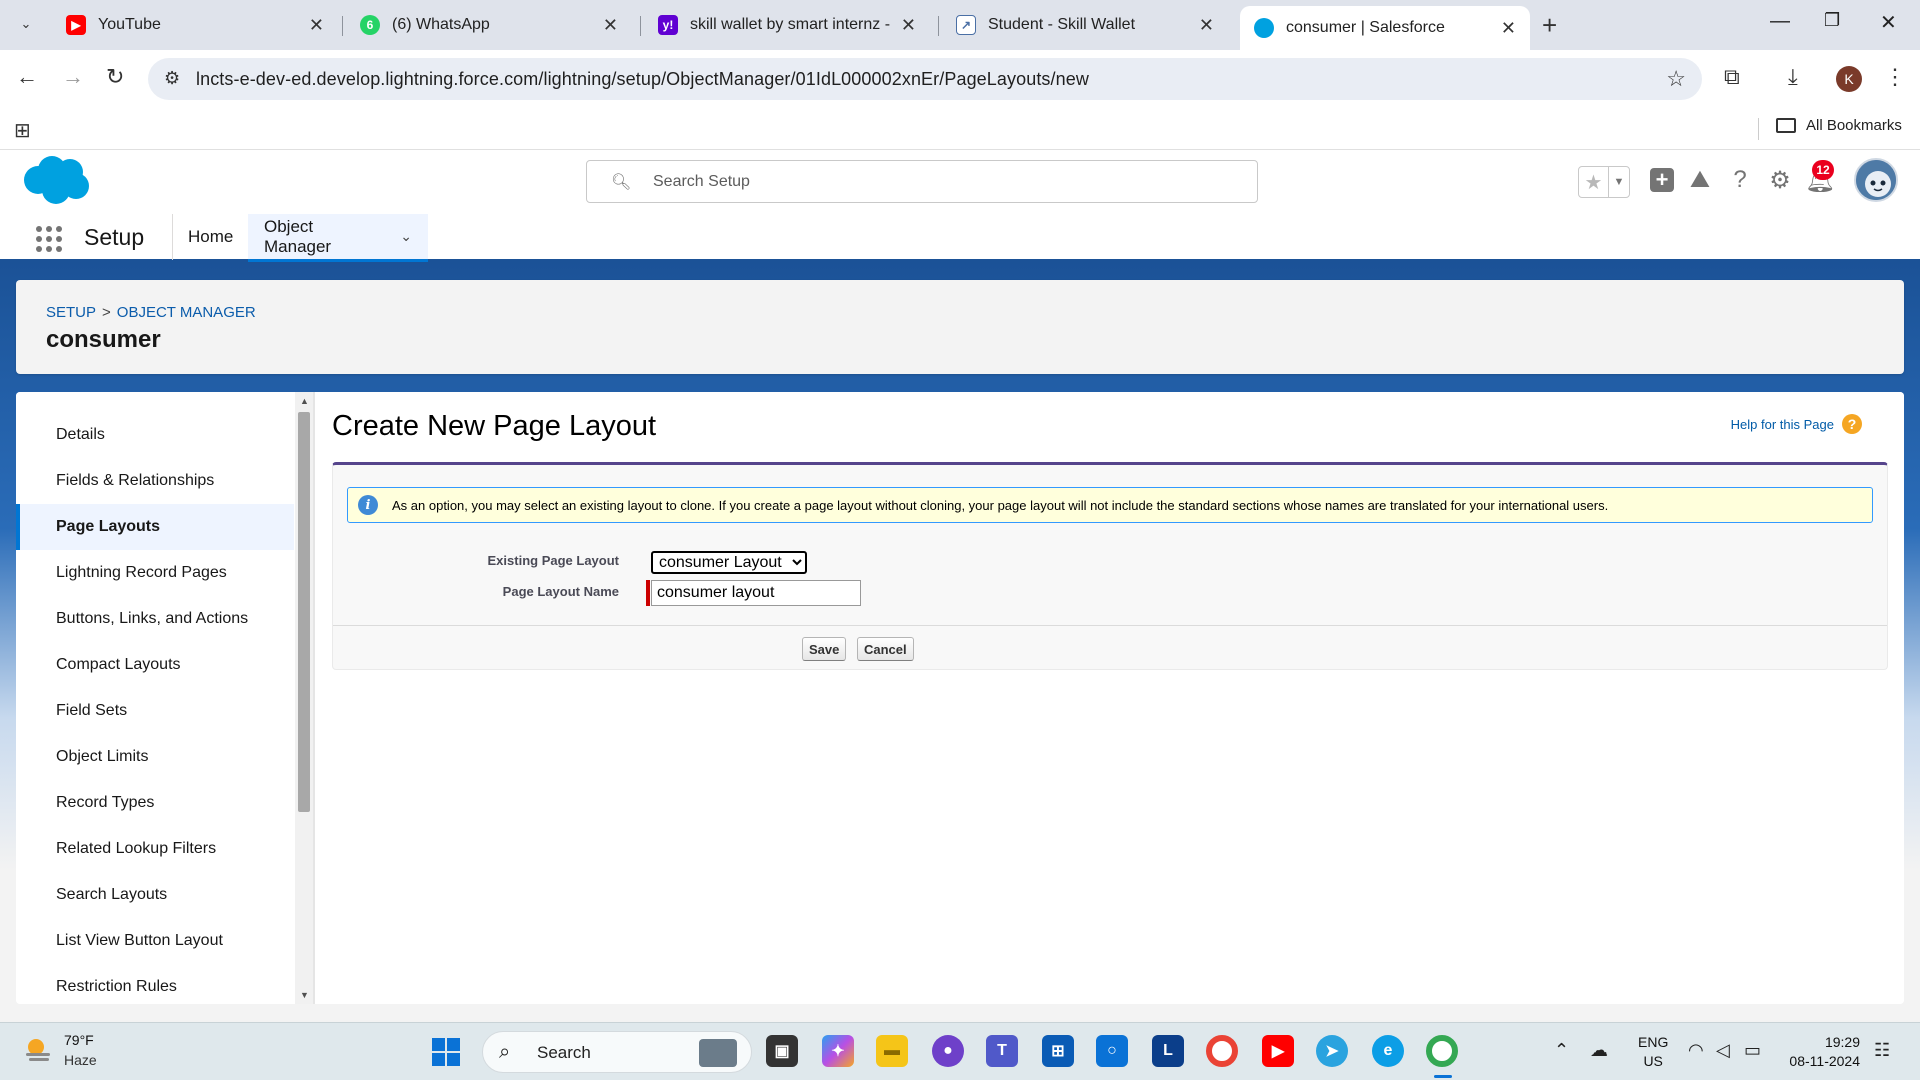 The image size is (1920, 1080). What do you see at coordinates (1385, 28) in the screenshot?
I see `tab-salesforce: consumer | Salesforce ✕` at bounding box center [1385, 28].